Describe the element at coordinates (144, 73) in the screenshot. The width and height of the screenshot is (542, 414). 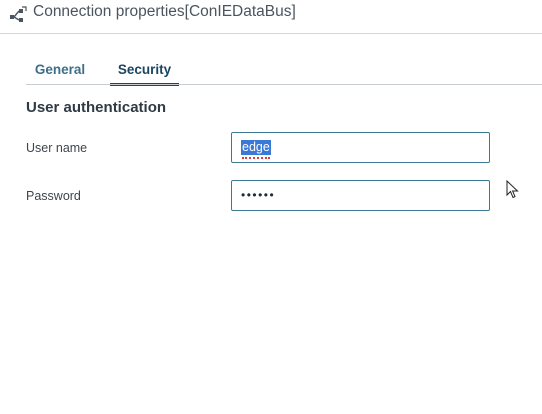
I see `tab-security: Security` at that location.